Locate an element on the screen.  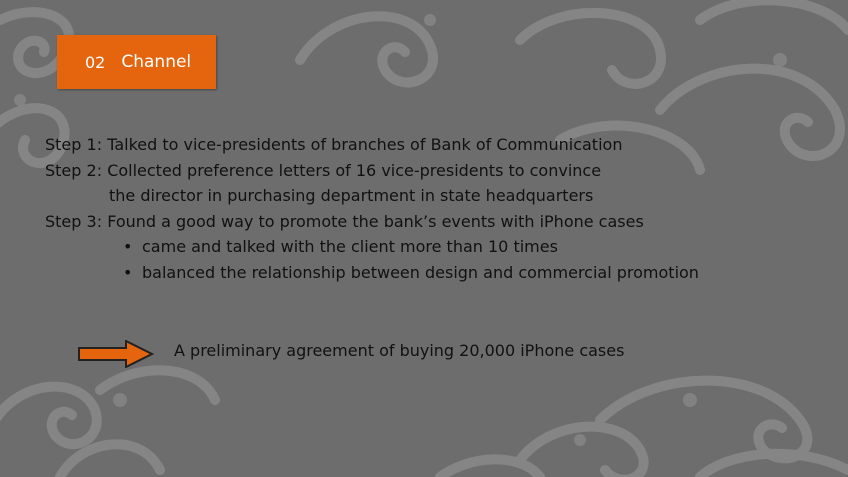
step-label: Step 3: is located at coordinates (74, 221).